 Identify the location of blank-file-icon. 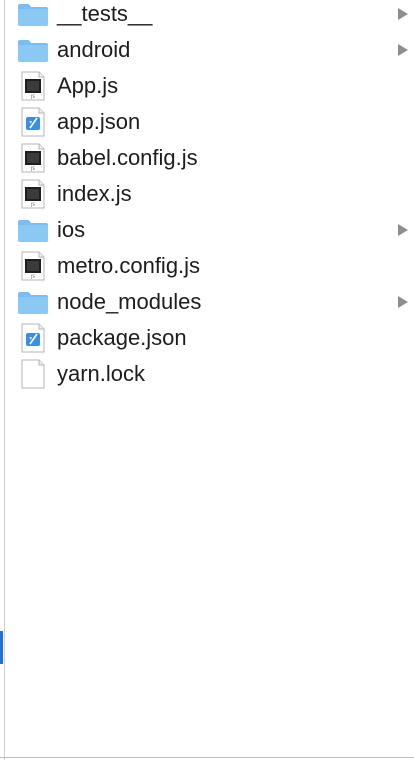
(33, 374).